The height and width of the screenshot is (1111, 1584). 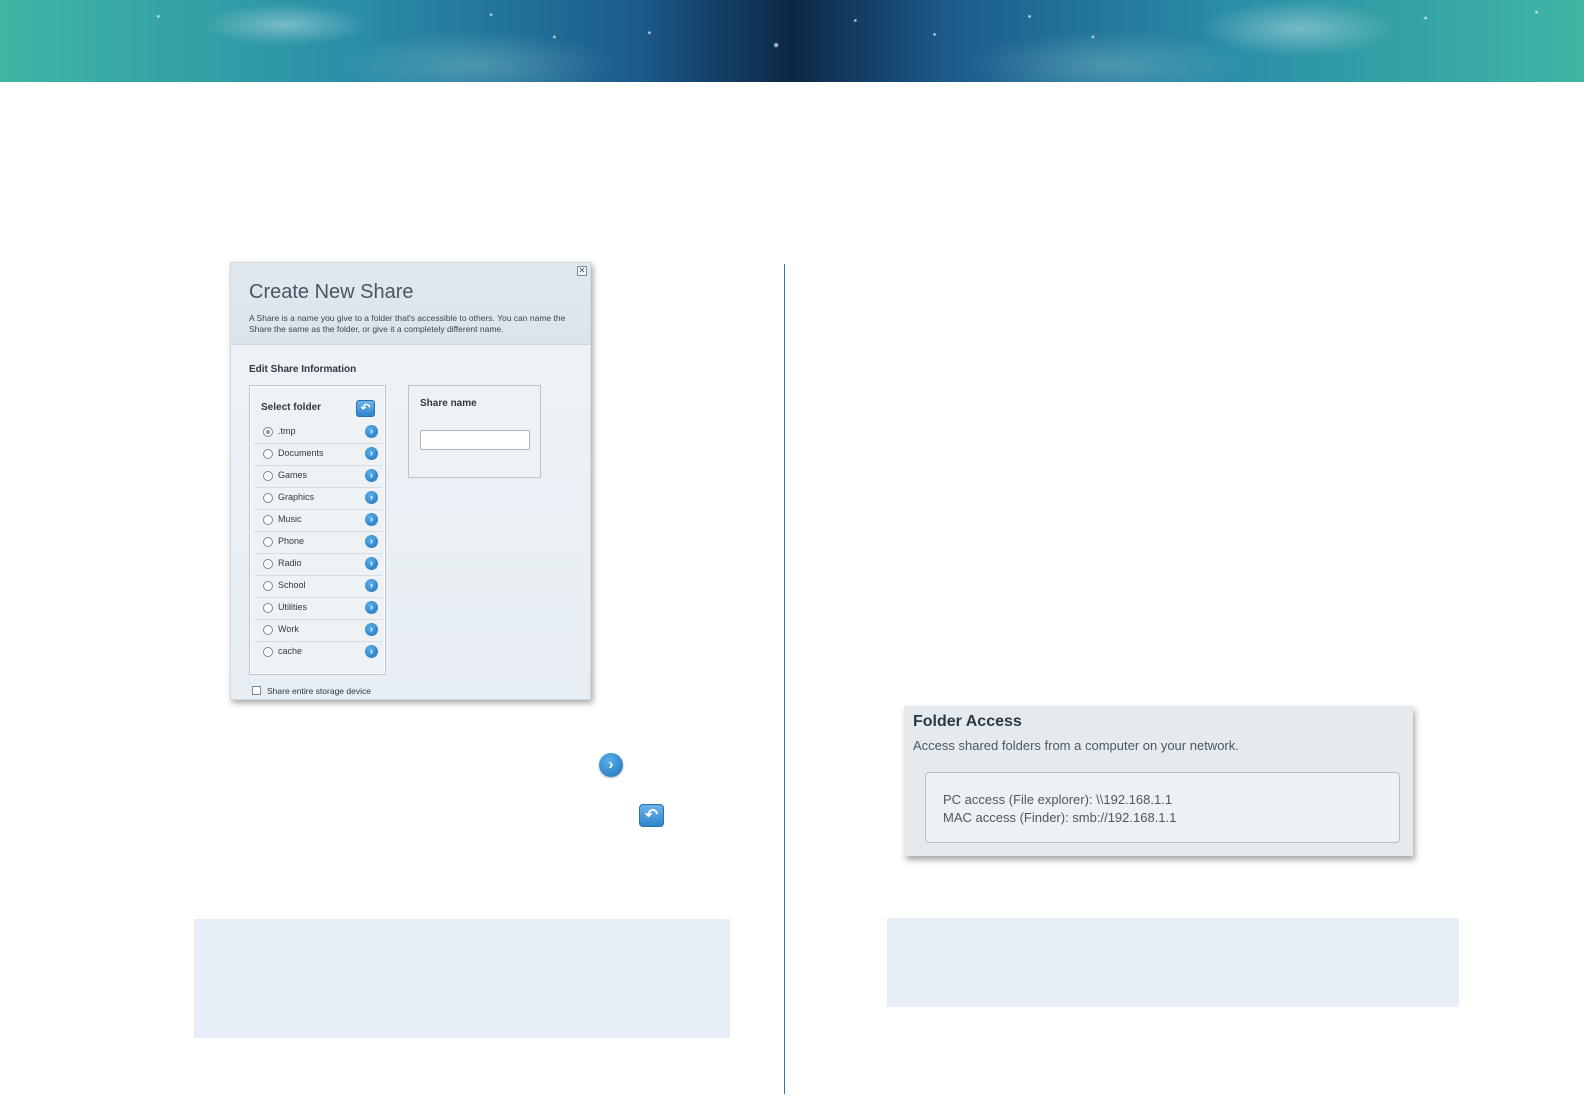 I want to click on folder-label: School, so click(x=292, y=585).